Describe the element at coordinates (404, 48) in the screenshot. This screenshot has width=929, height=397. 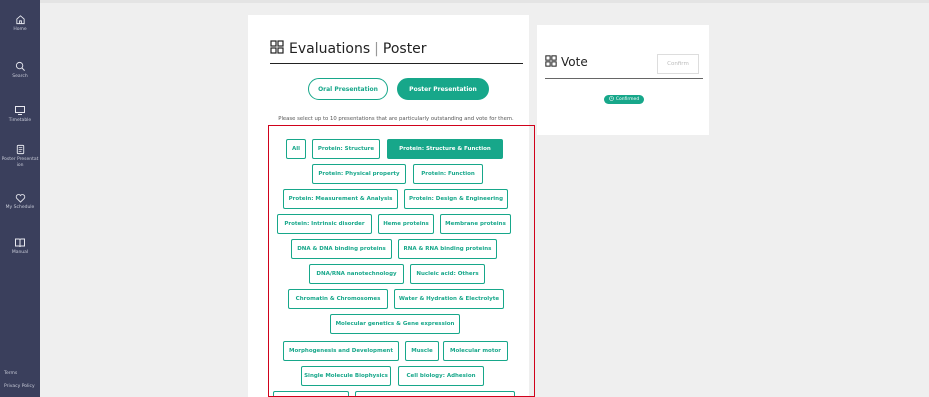
I see `title-sub: Poster` at that location.